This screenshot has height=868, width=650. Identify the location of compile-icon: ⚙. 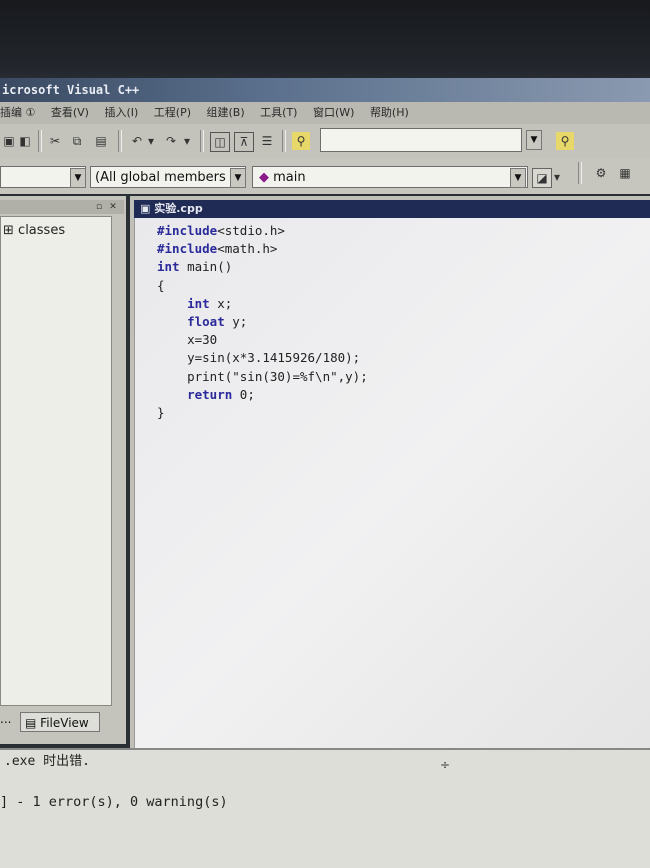
(601, 173).